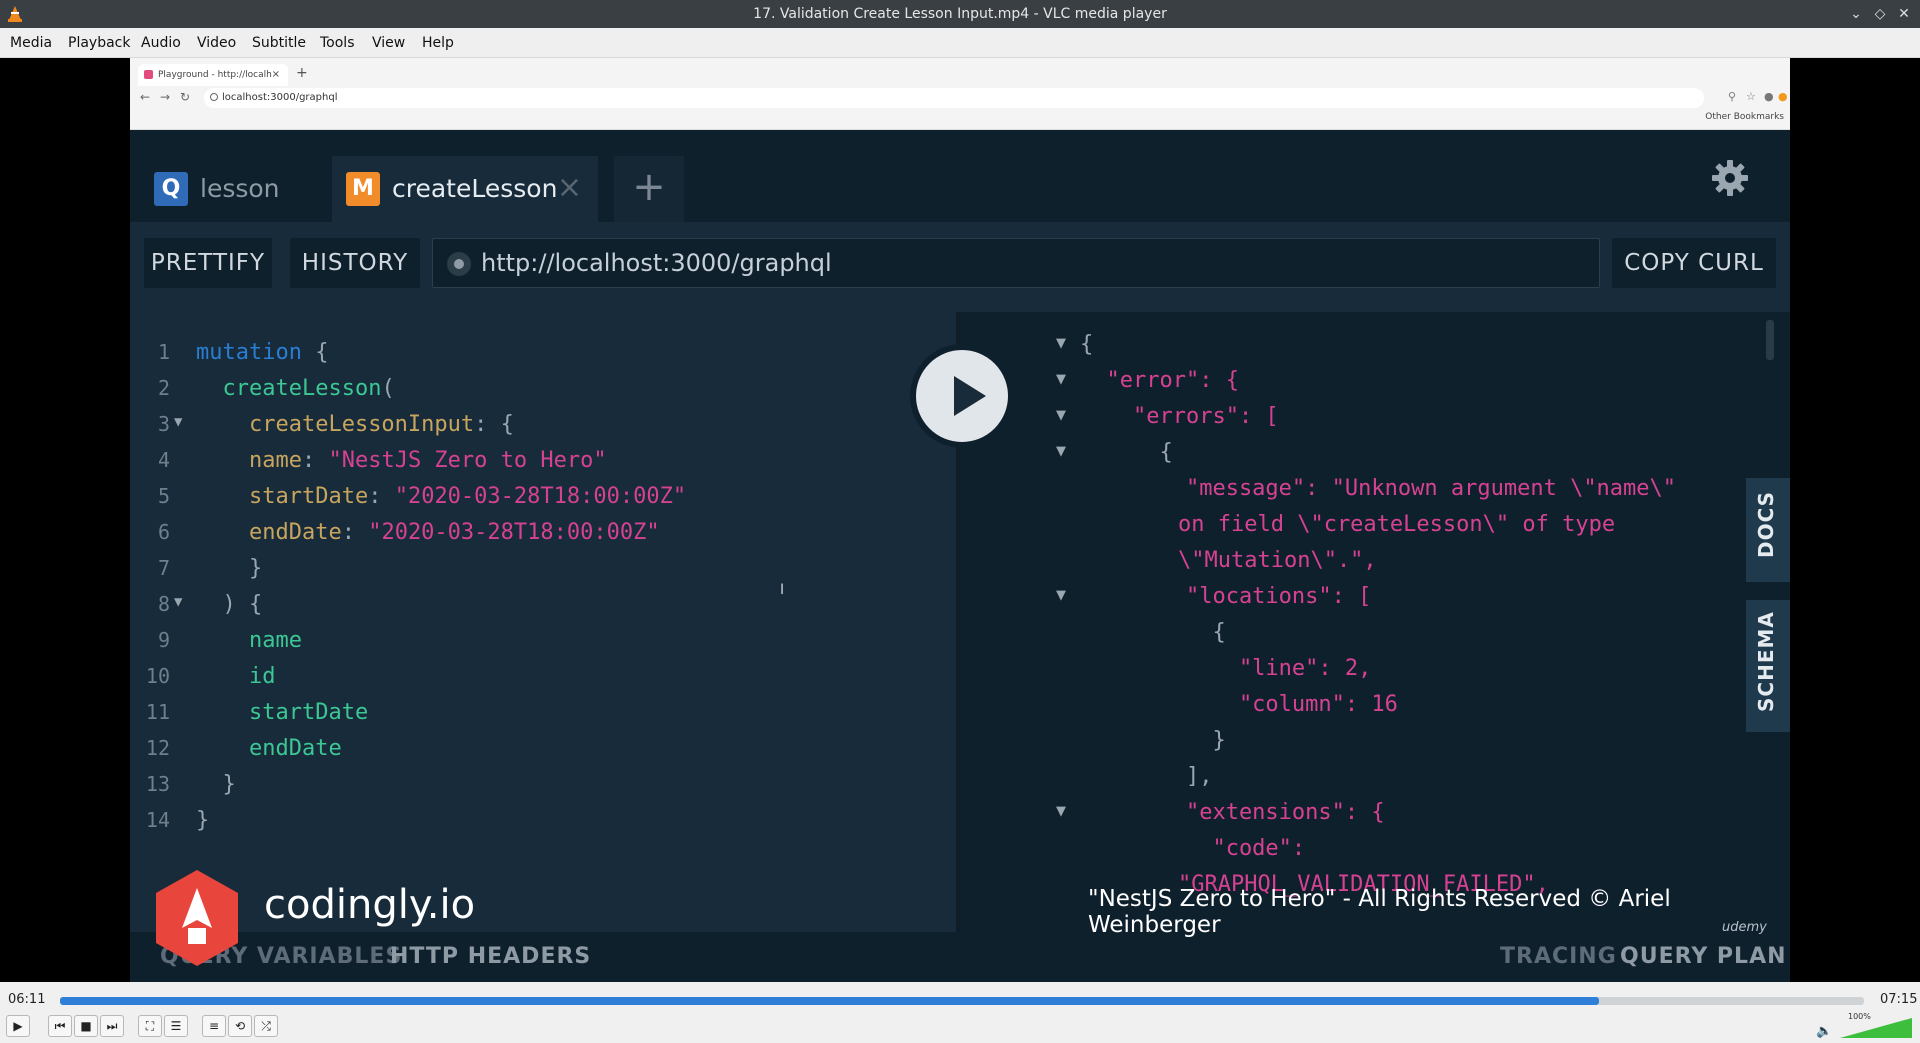  I want to click on editor-line: 12 endDate, so click(545, 751).